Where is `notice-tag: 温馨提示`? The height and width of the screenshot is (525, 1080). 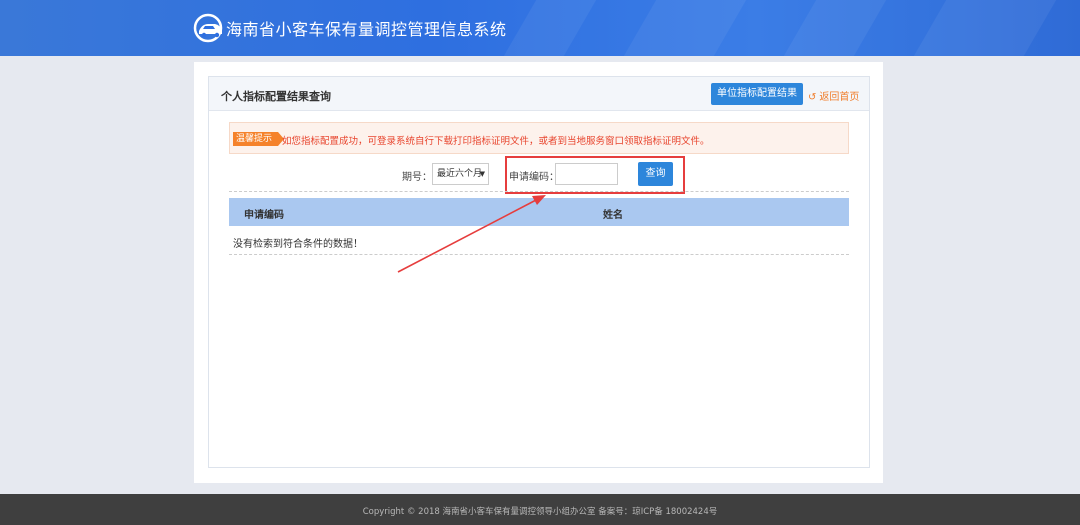
notice-tag: 温馨提示 is located at coordinates (259, 139).